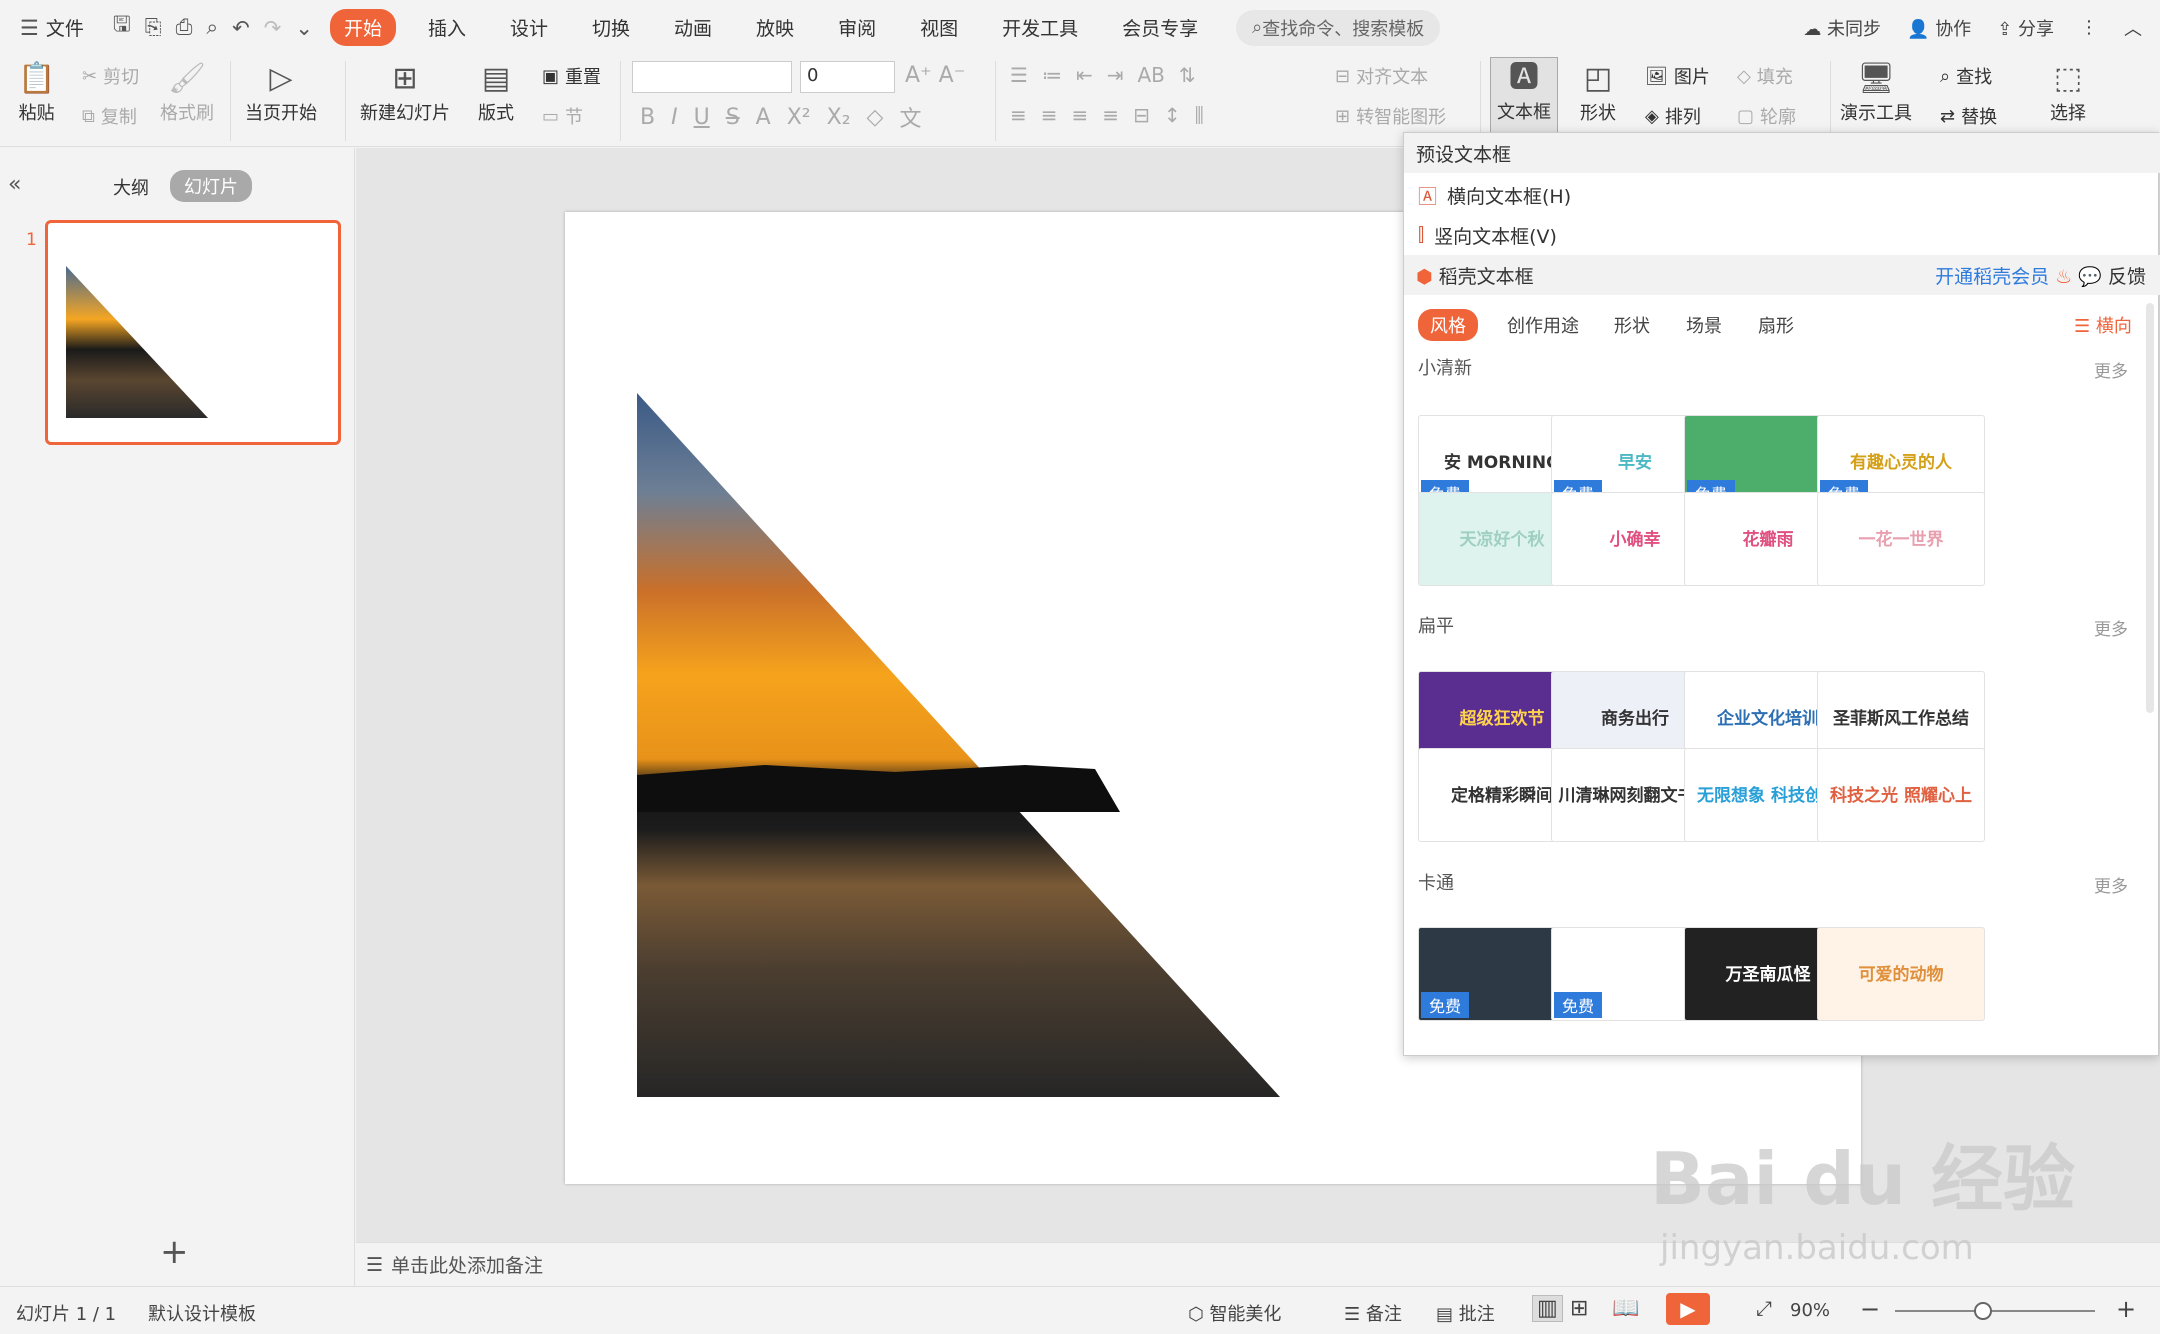 This screenshot has width=2160, height=1334. I want to click on outdent-icon: ⇤, so click(1084, 75).